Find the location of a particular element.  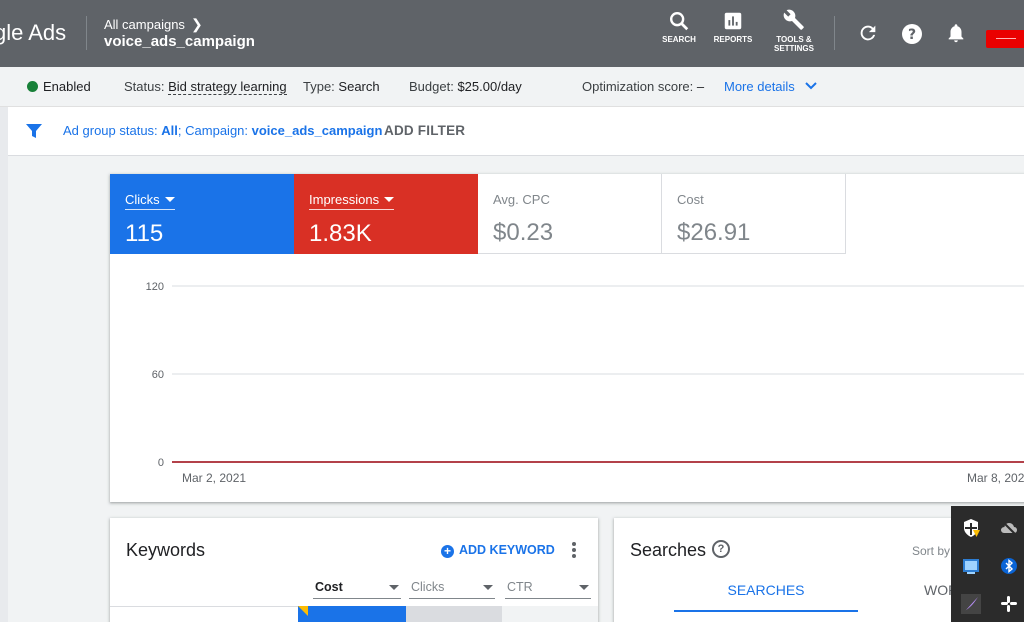

reports-button: REPORTS is located at coordinates (733, 27).